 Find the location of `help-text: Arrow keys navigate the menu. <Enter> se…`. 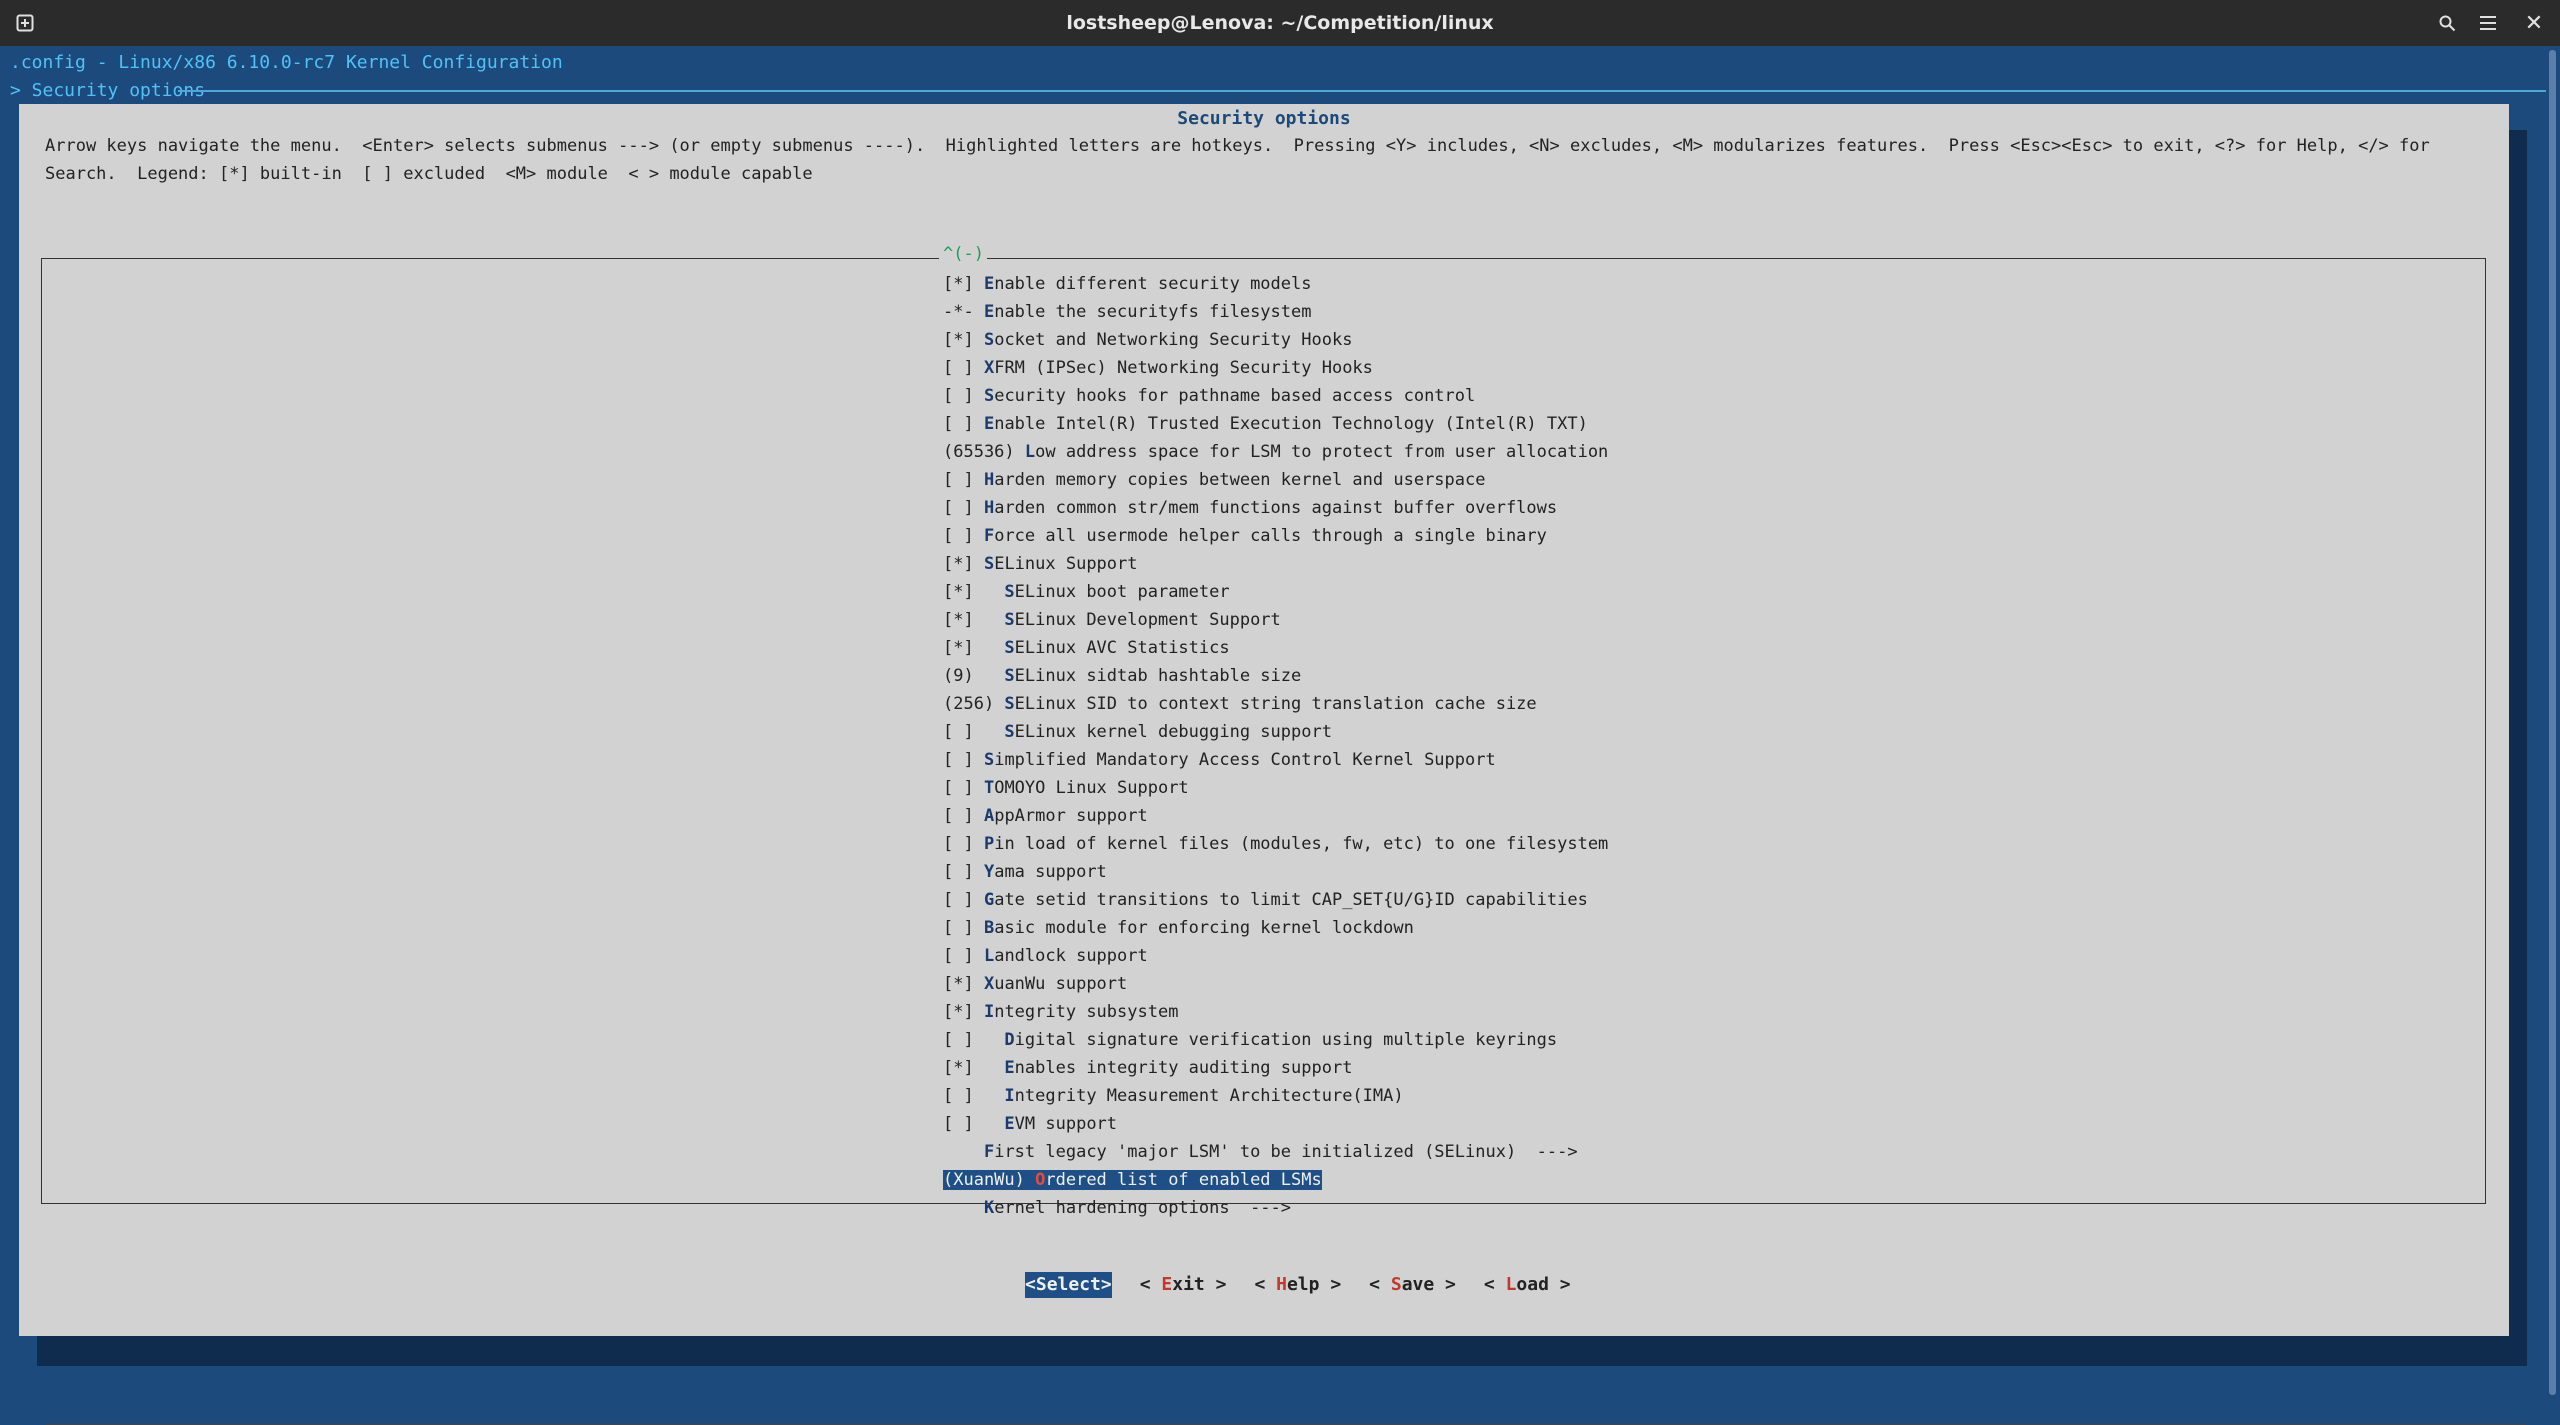

help-text: Arrow keys navigate the menu. <Enter> se… is located at coordinates (1242, 160).